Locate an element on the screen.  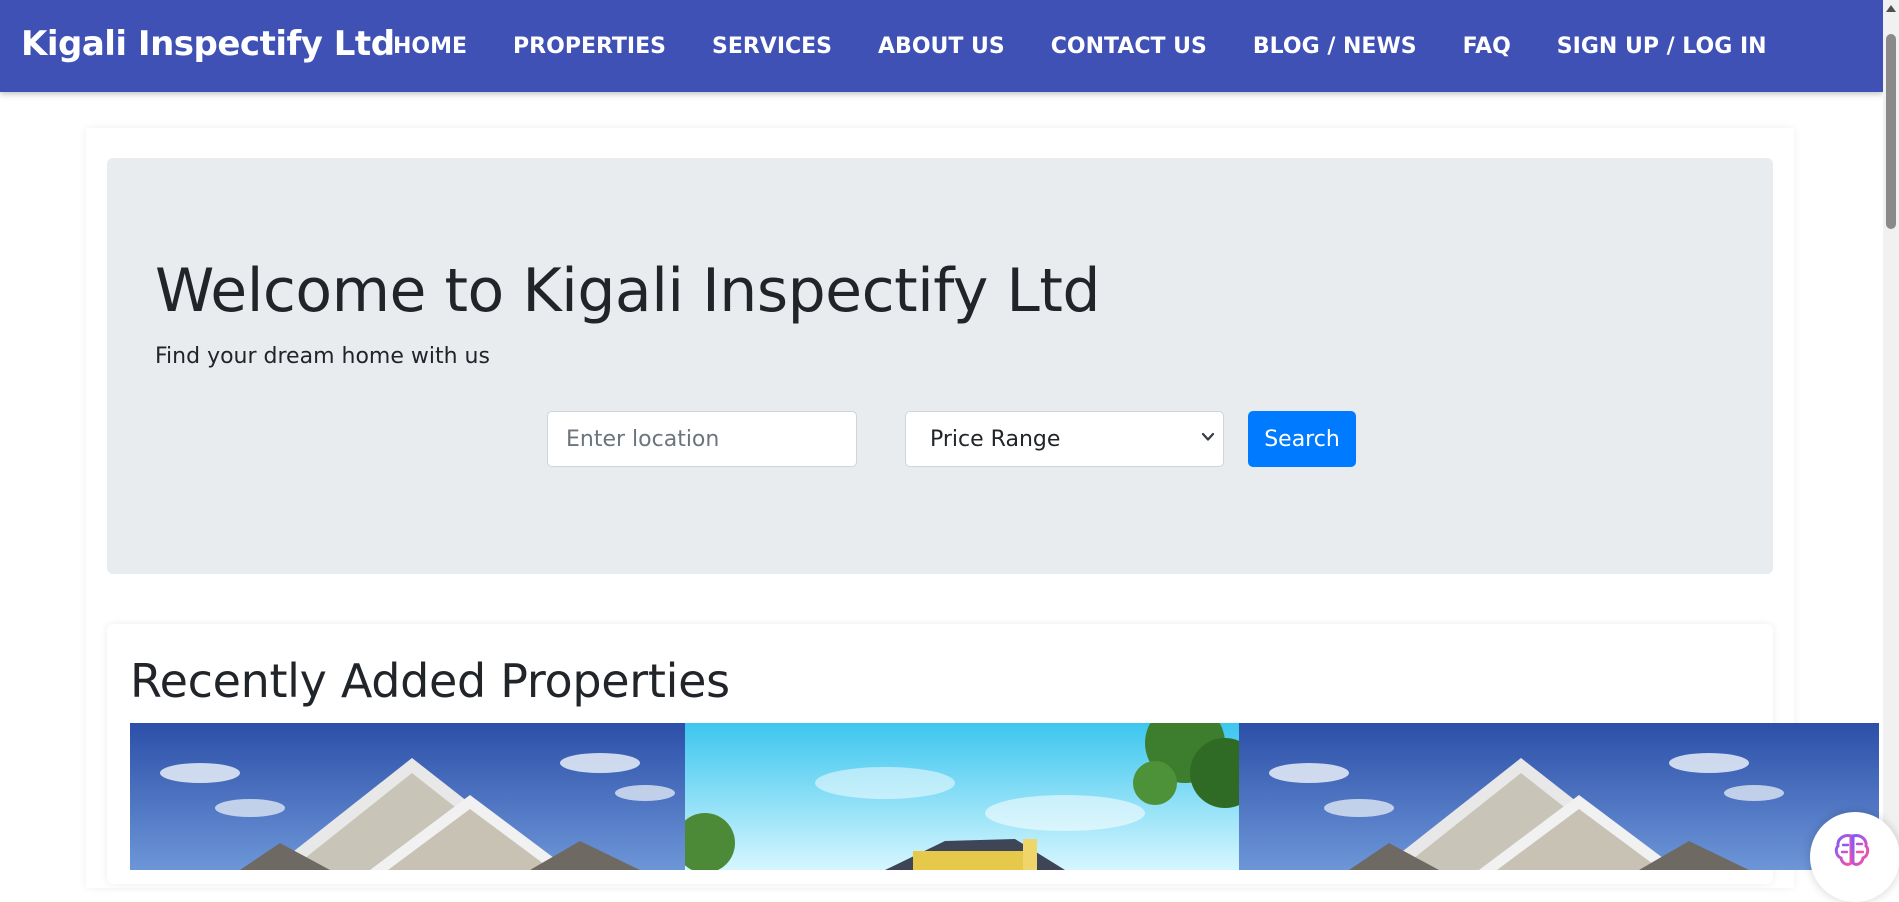
search-button: Search is located at coordinates (1302, 439).